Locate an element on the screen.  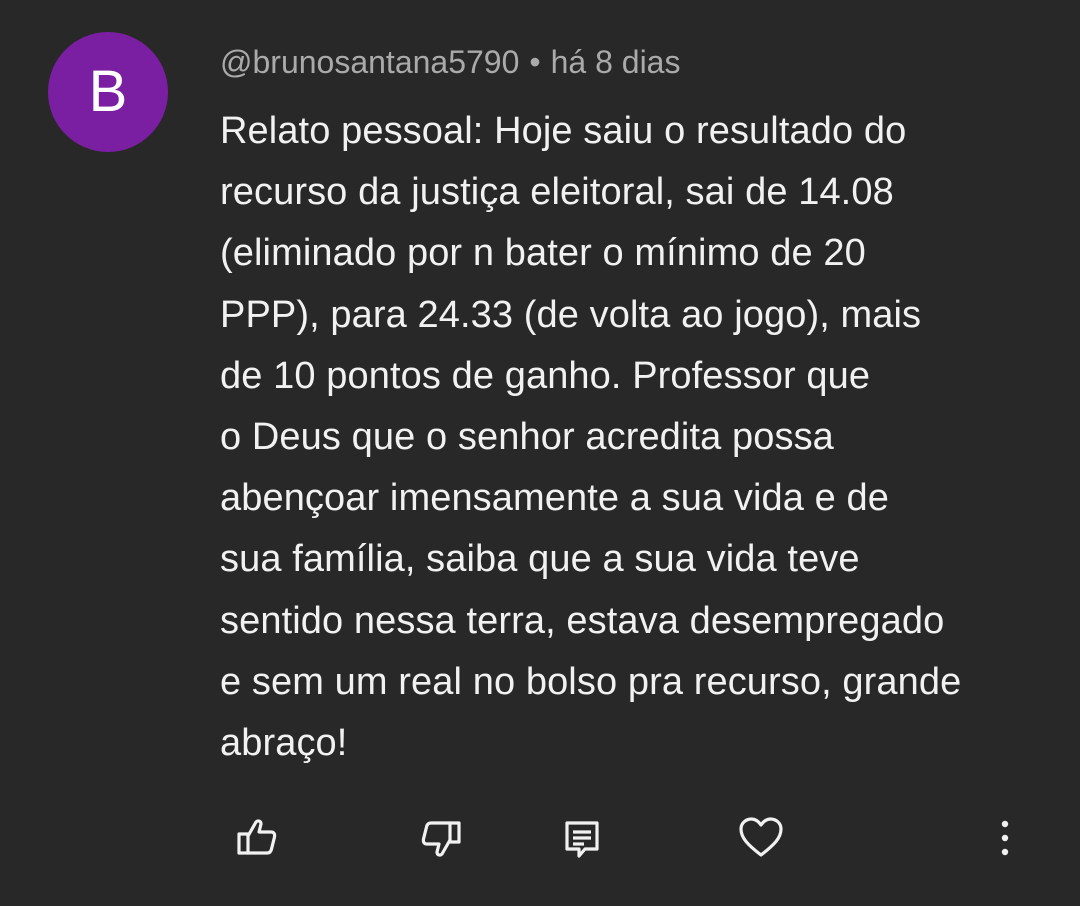
comment-header: @brunosantana5790 • há 8 dias is located at coordinates (450, 62).